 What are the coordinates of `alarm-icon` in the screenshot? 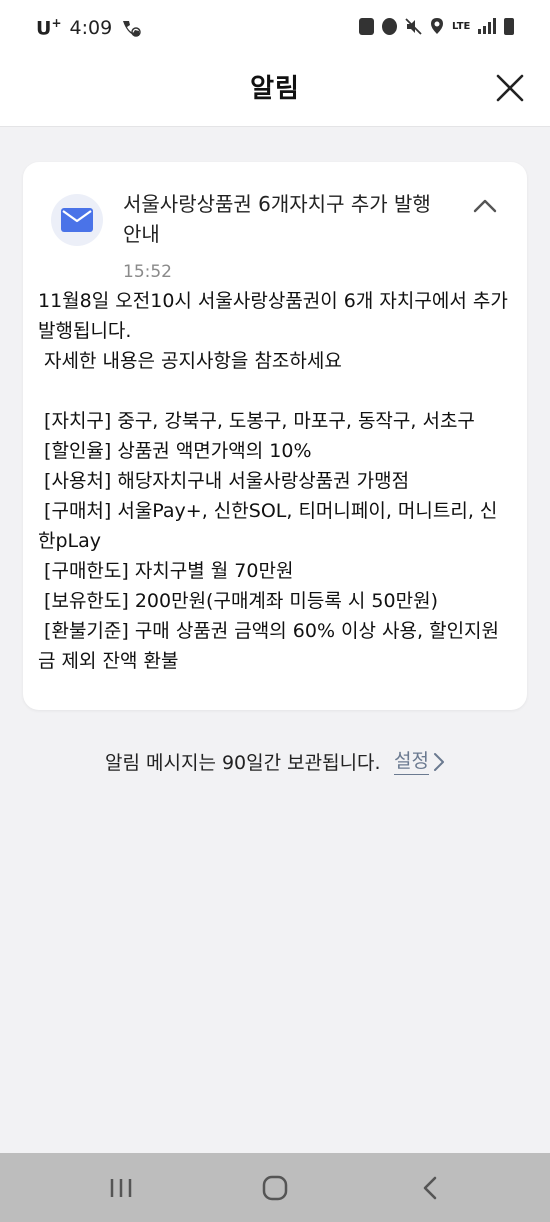 It's located at (389, 26).